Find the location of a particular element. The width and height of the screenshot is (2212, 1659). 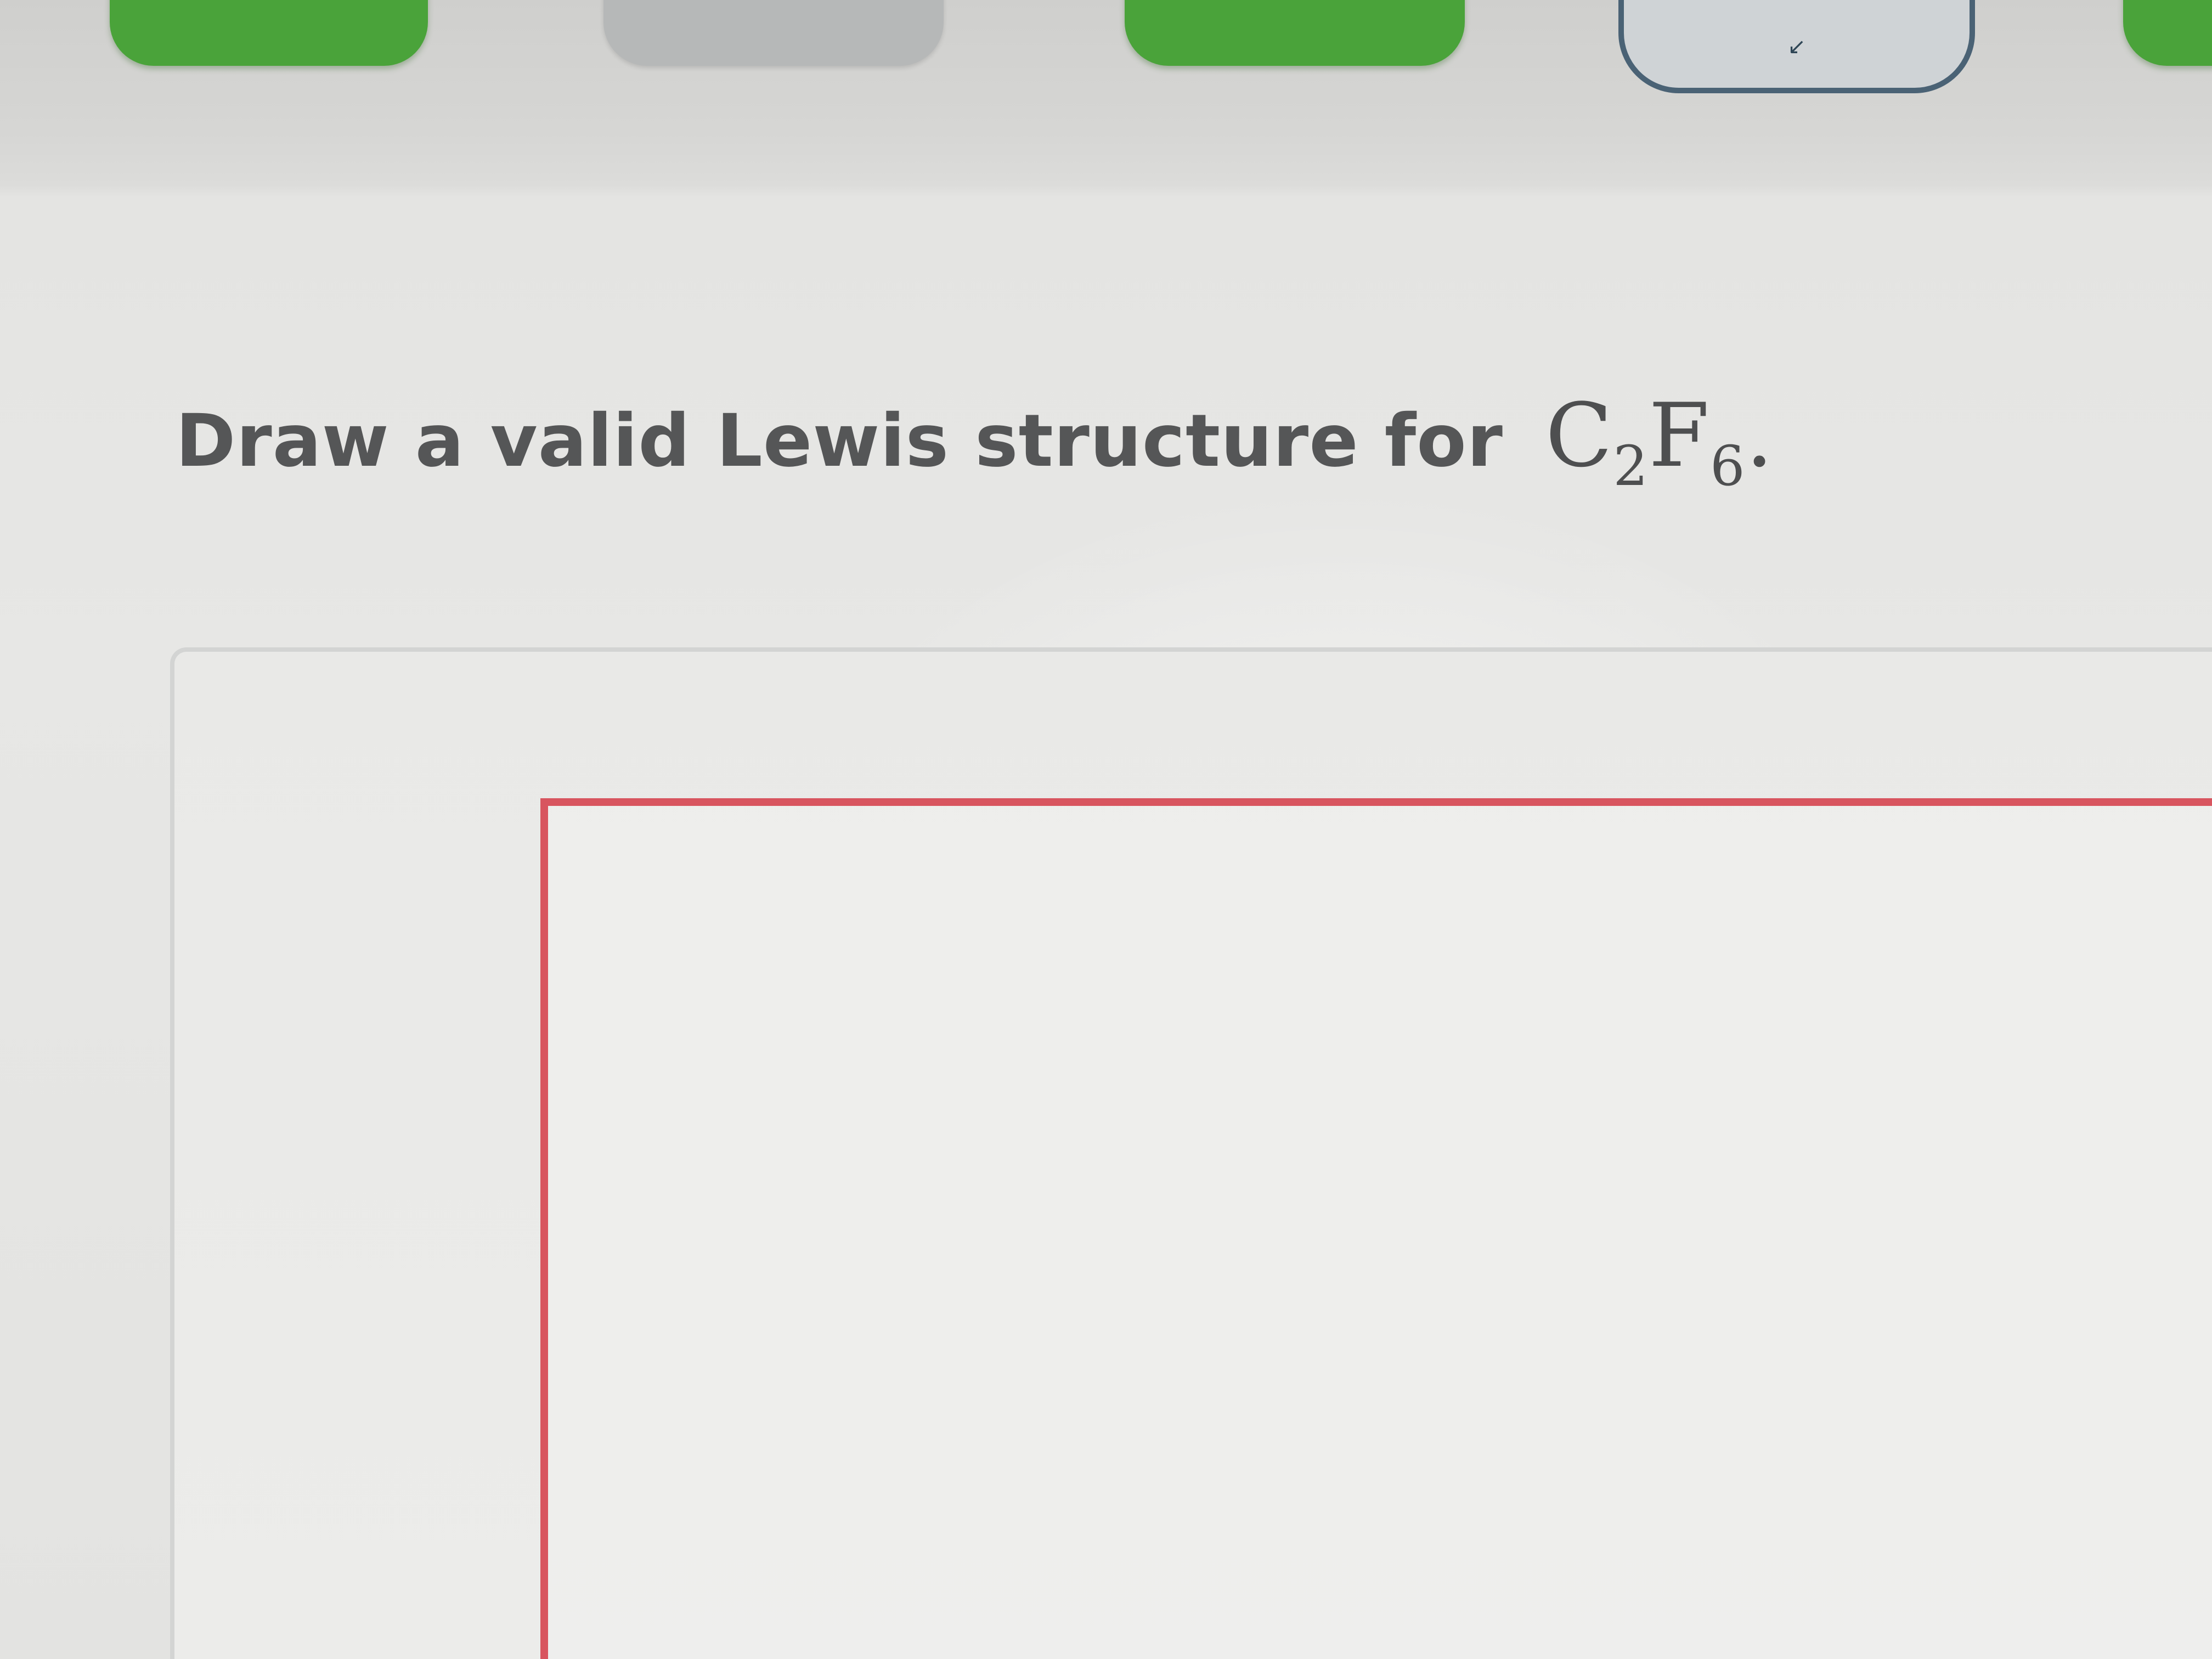

formula-period: . is located at coordinates (1760, 436).